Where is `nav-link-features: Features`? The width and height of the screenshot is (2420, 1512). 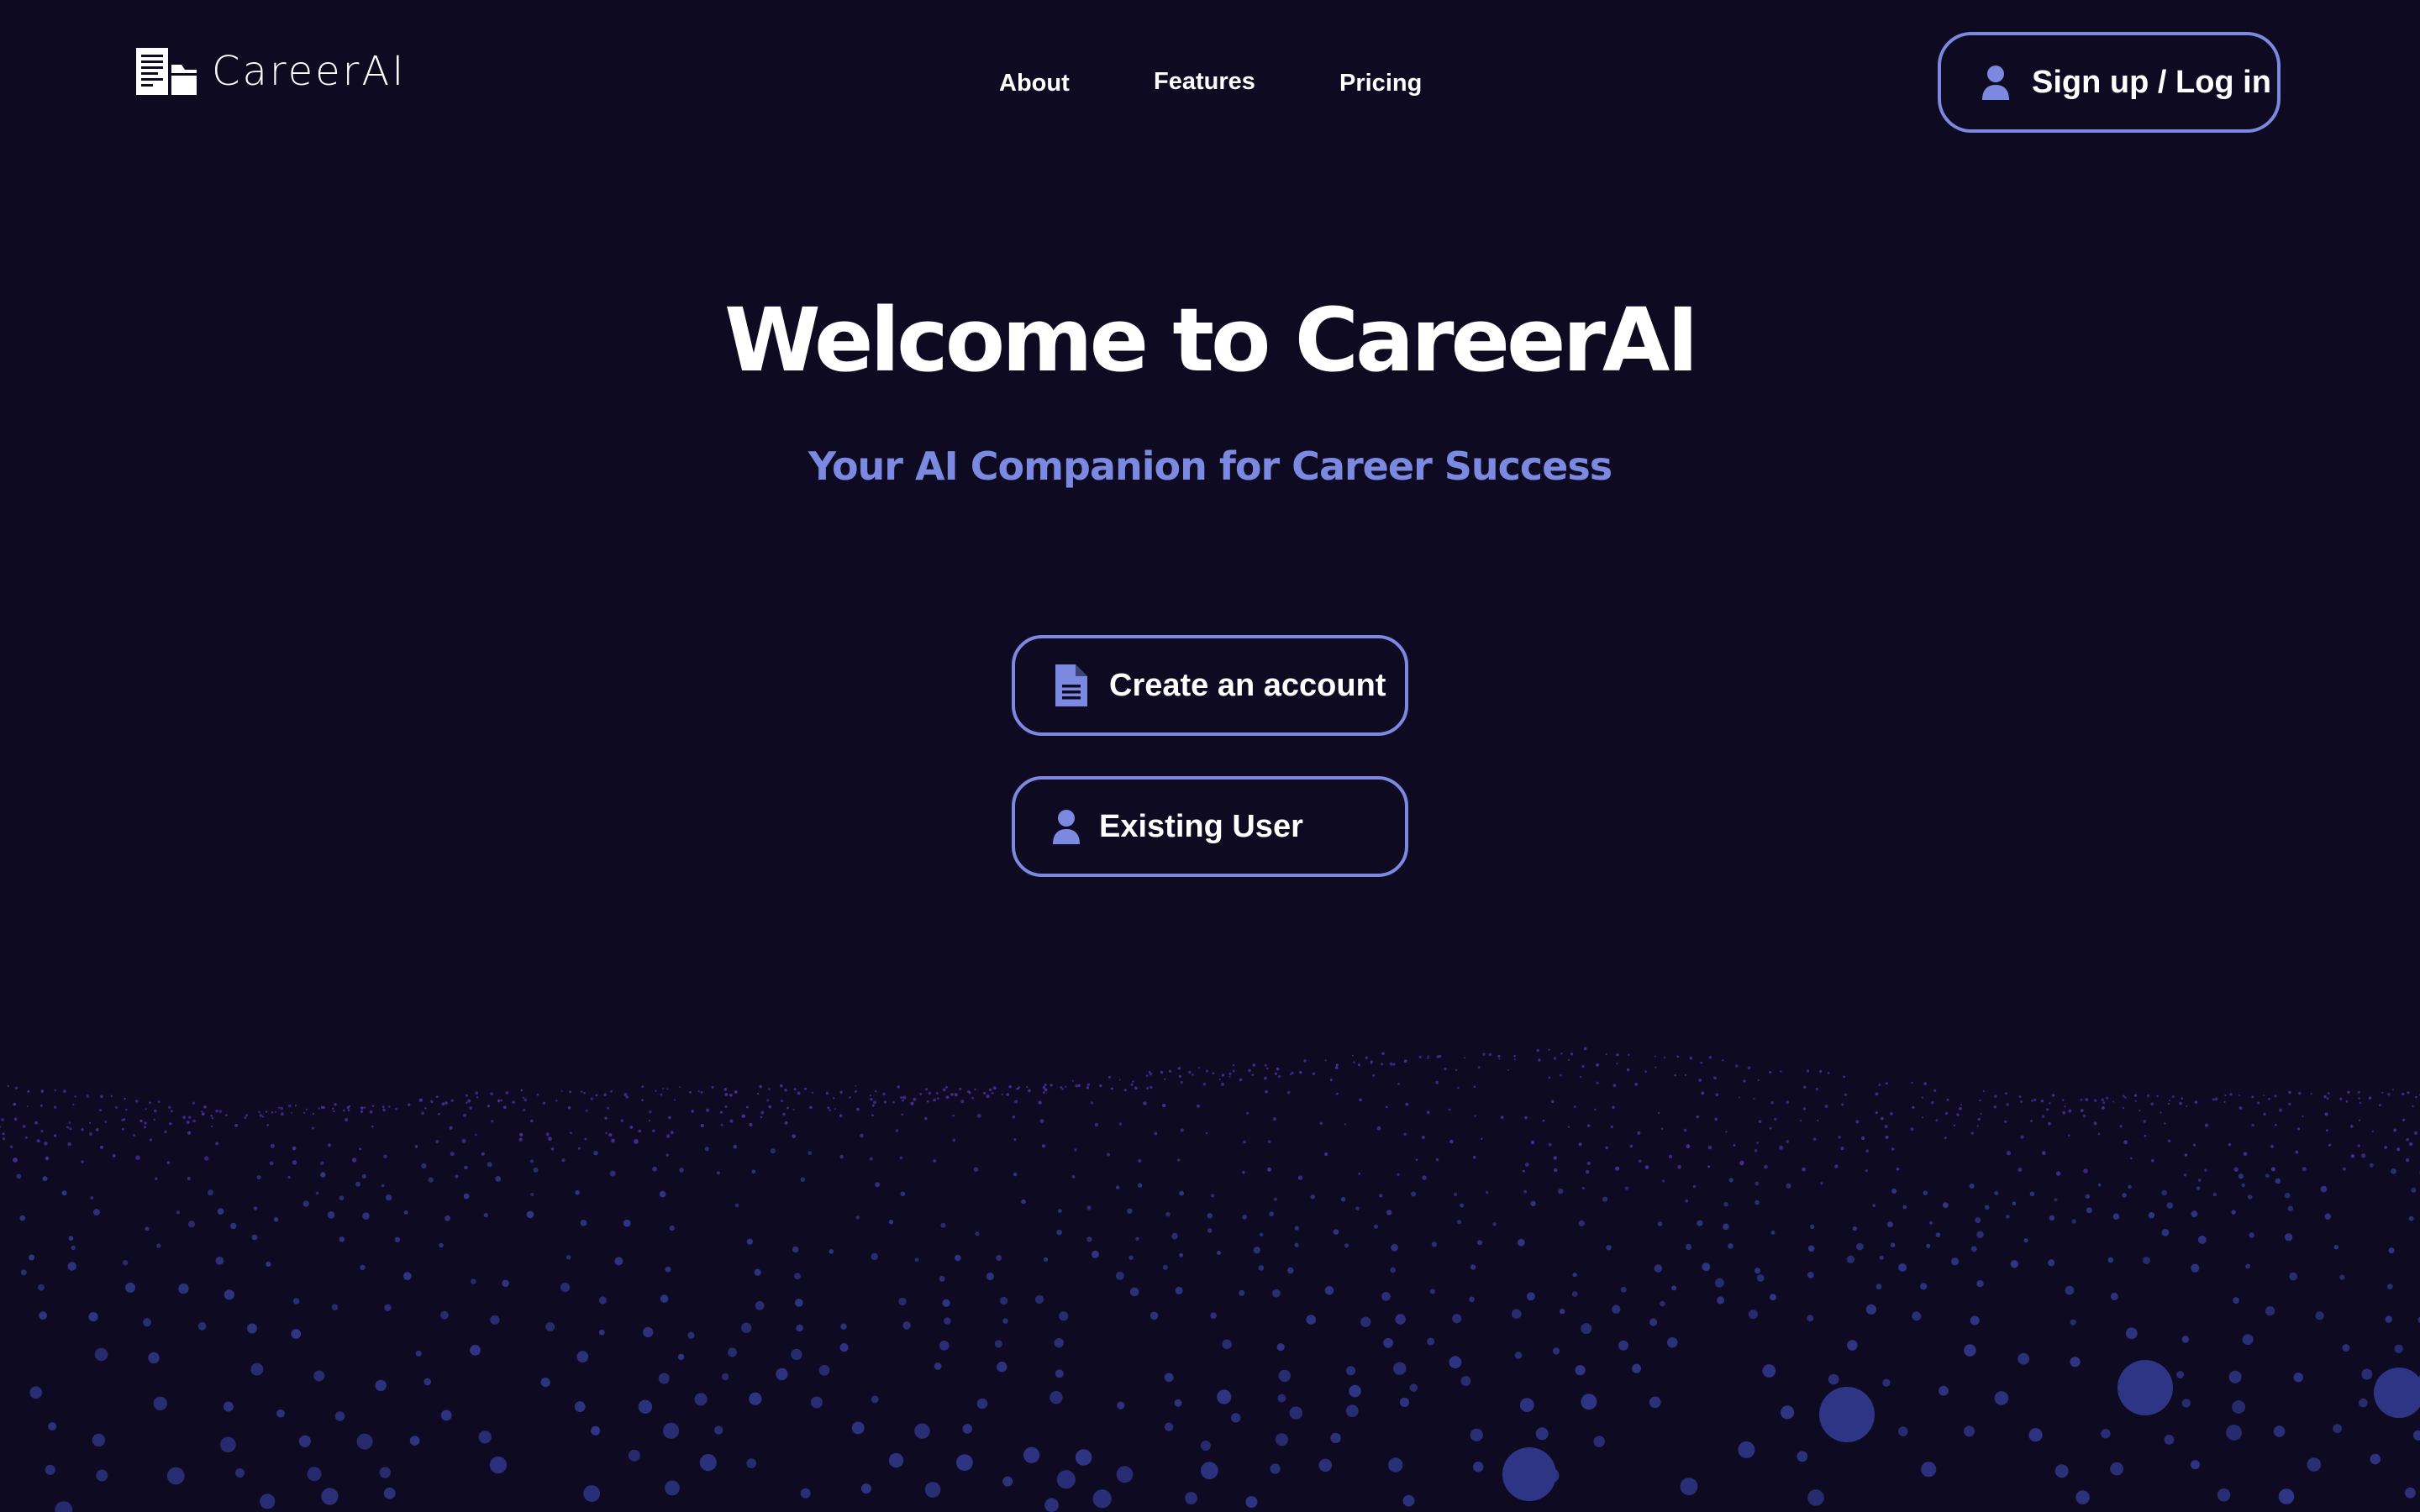 nav-link-features: Features is located at coordinates (1204, 81).